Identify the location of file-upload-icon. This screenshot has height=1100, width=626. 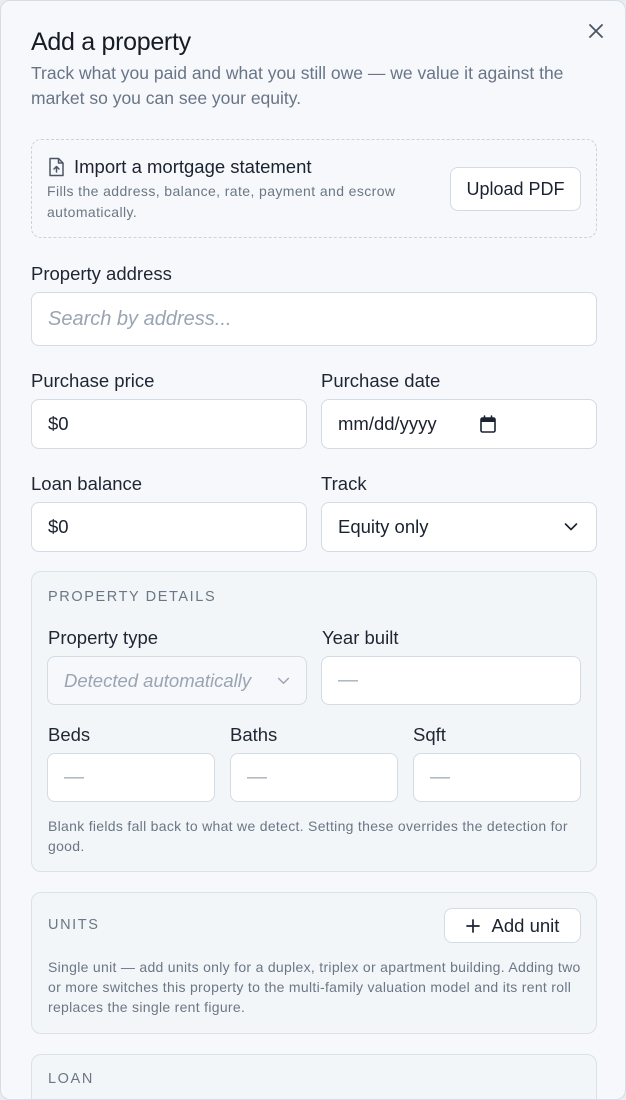
(56, 167).